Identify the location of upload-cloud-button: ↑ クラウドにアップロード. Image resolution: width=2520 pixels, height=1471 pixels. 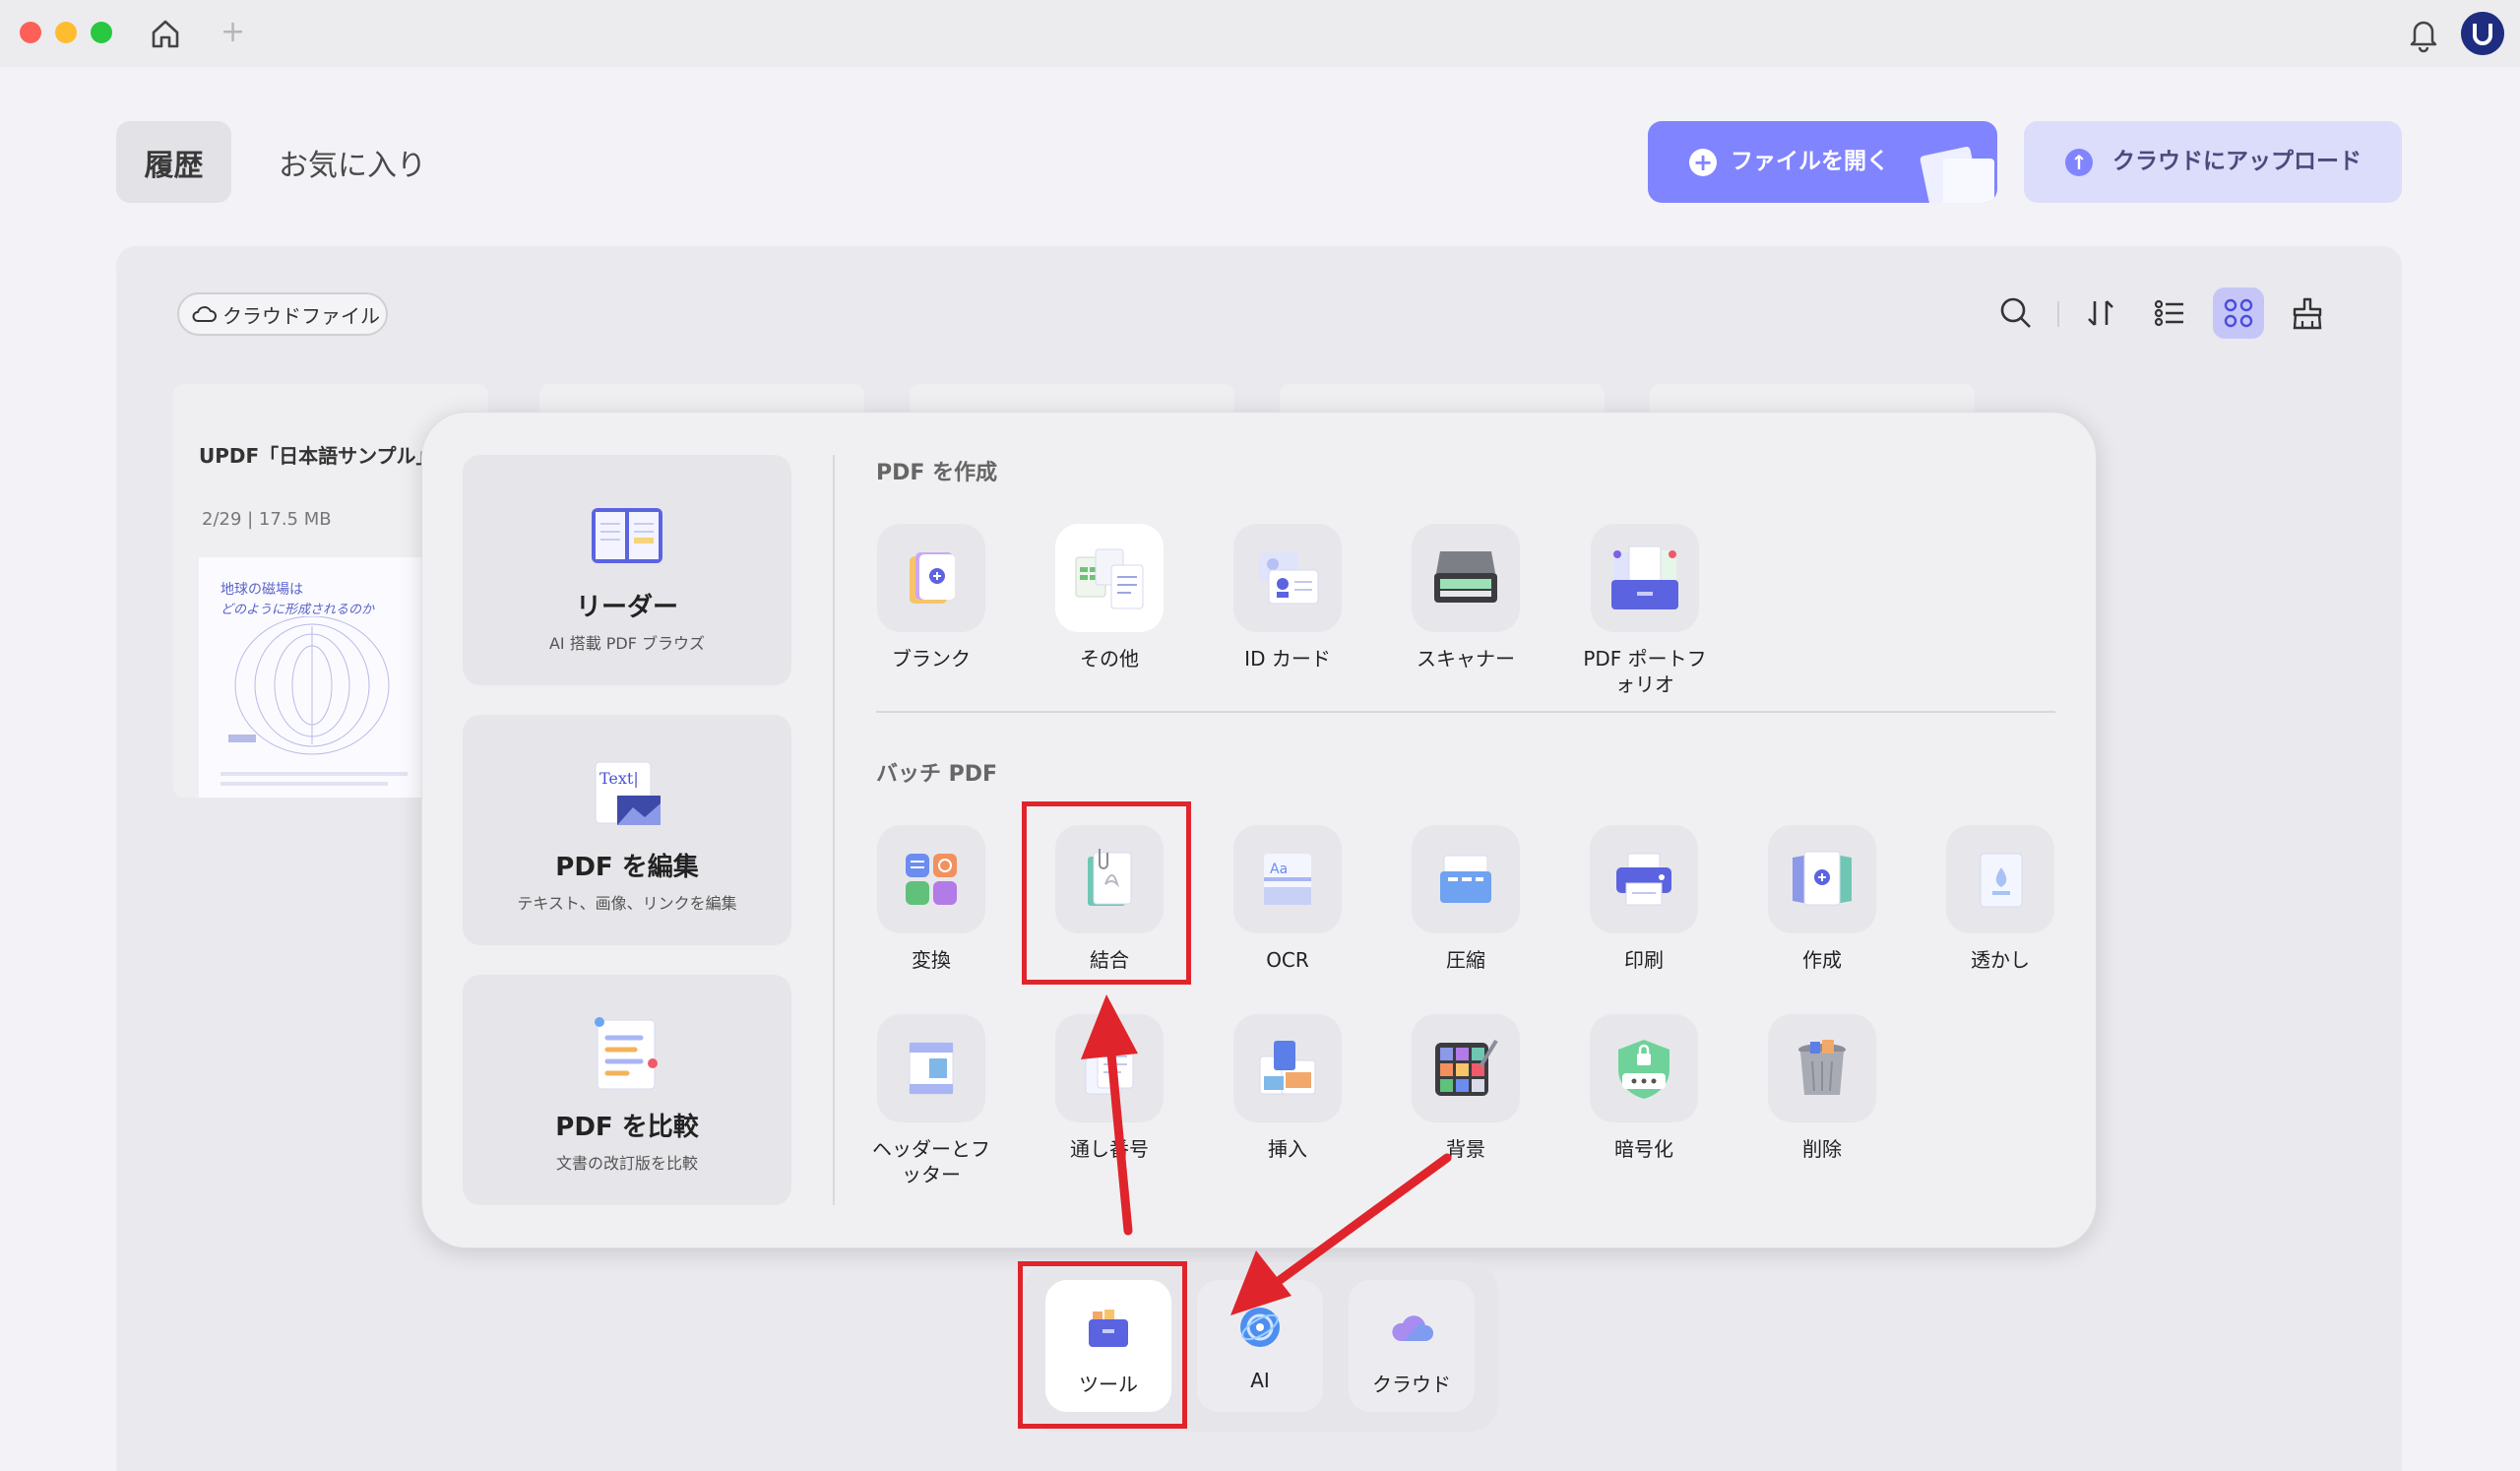
(2213, 162).